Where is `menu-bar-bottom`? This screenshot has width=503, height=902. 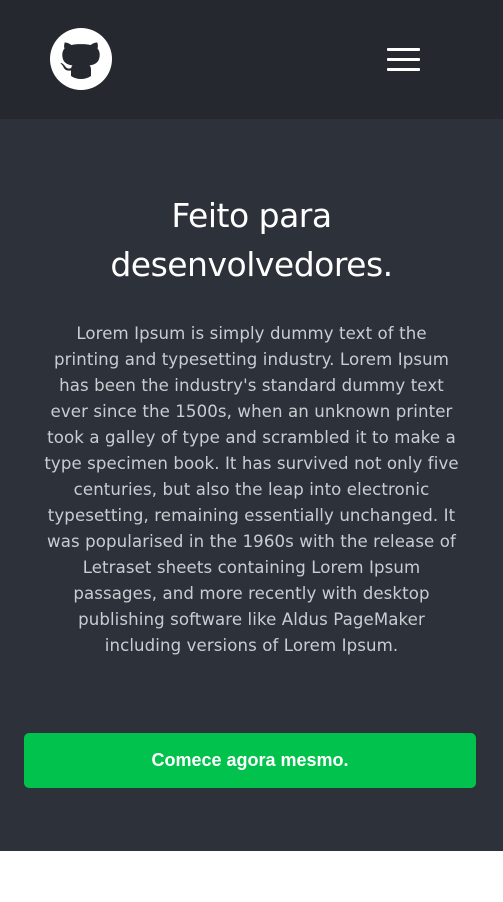
menu-bar-bottom is located at coordinates (403, 69).